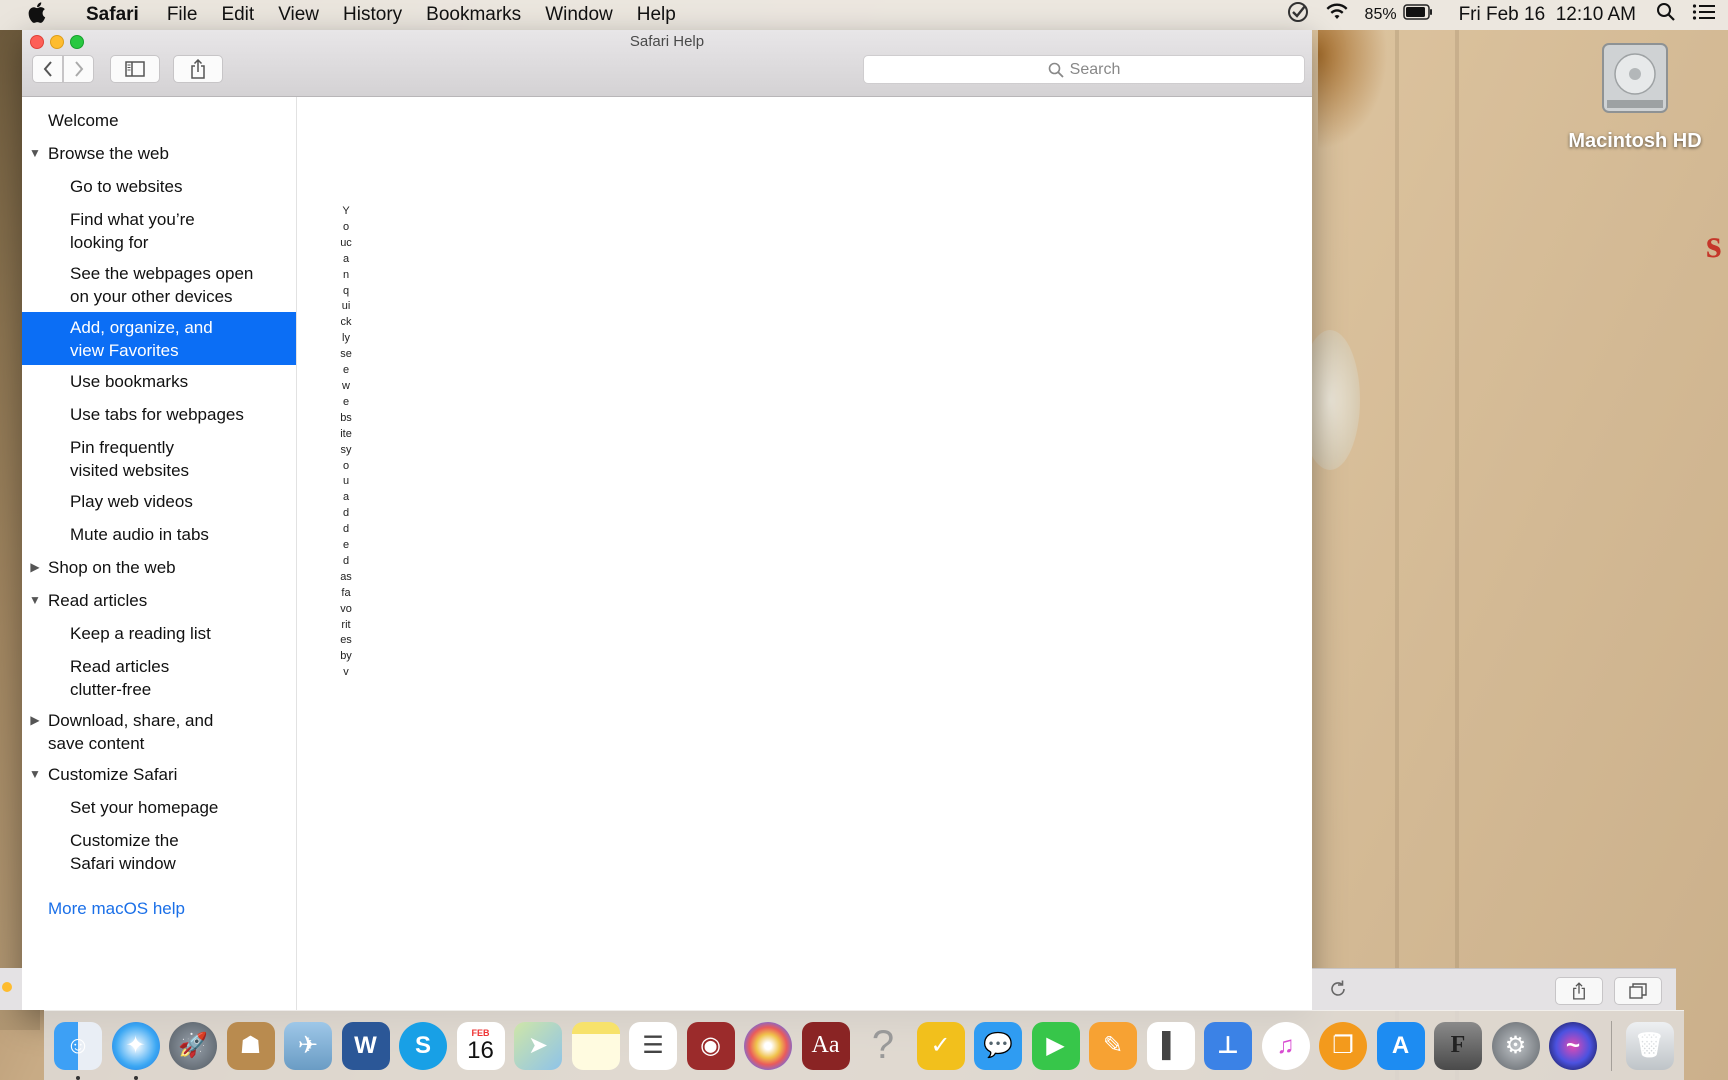  Describe the element at coordinates (1515, 1045) in the screenshot. I see `dock-system-preferences-icon: ⚙` at that location.